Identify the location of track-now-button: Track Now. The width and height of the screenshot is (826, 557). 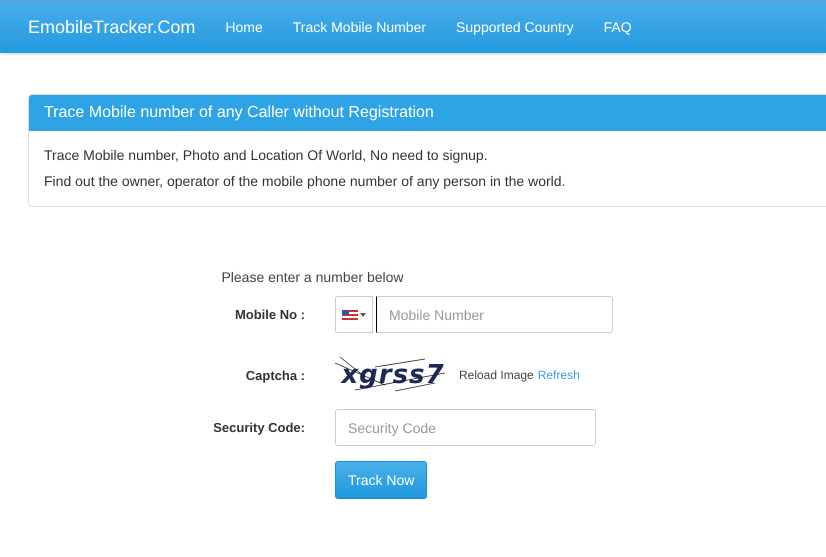
(381, 480).